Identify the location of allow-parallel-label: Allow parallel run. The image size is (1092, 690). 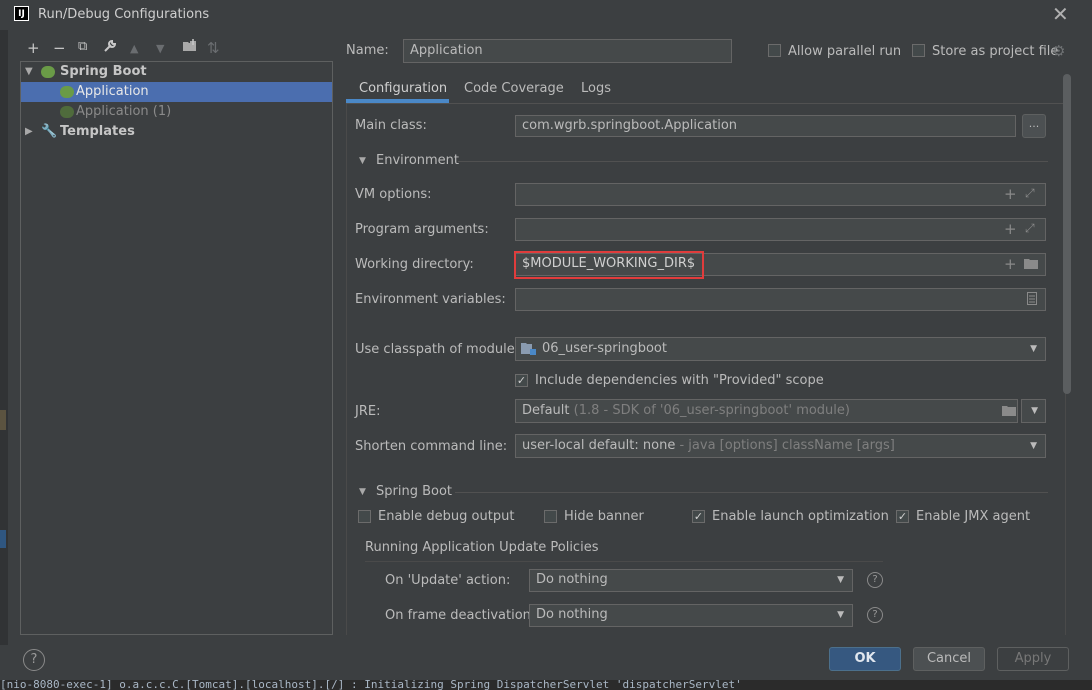
(845, 51).